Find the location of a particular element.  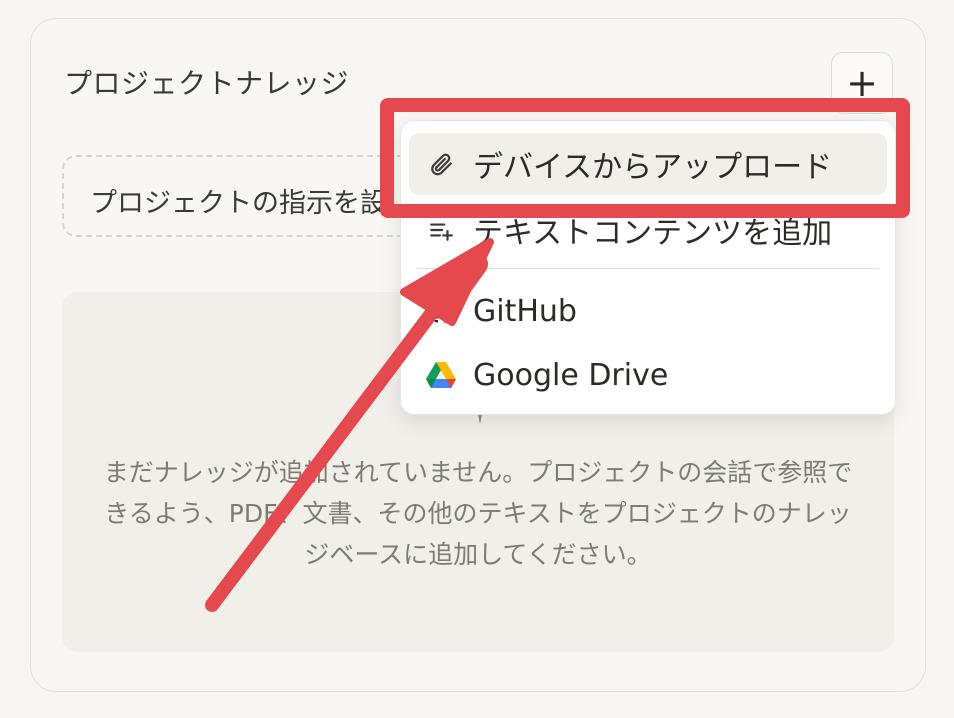

menu-item-google-drive: Google Drive is located at coordinates (648, 375).